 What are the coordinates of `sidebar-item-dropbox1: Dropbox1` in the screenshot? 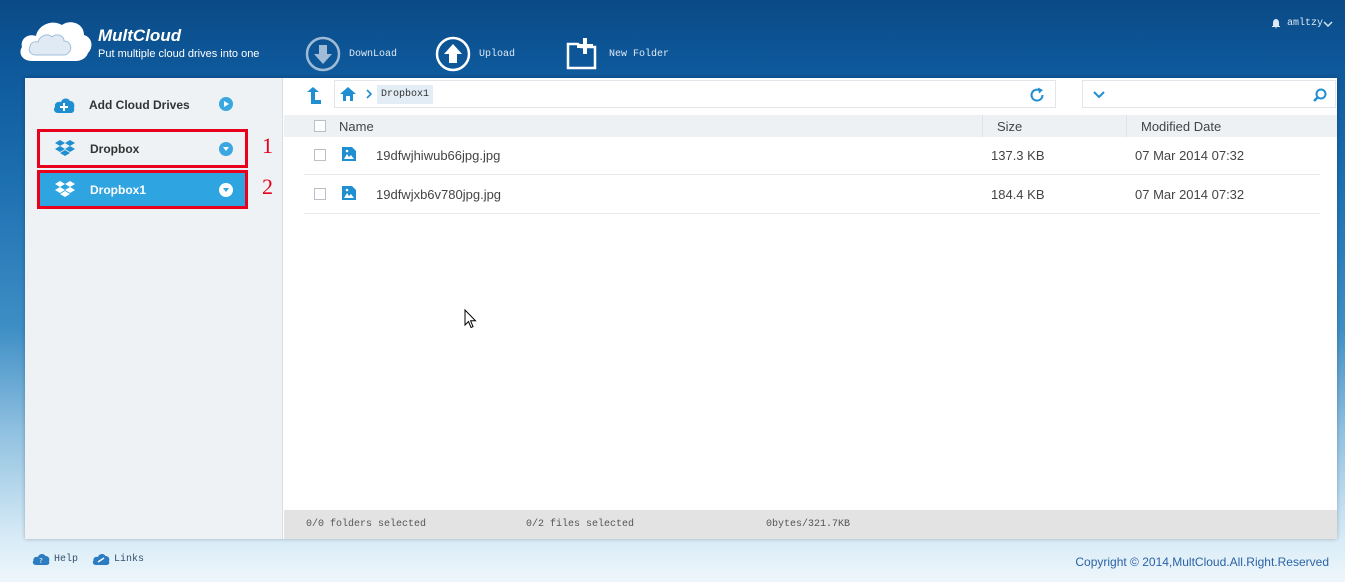 It's located at (142, 189).